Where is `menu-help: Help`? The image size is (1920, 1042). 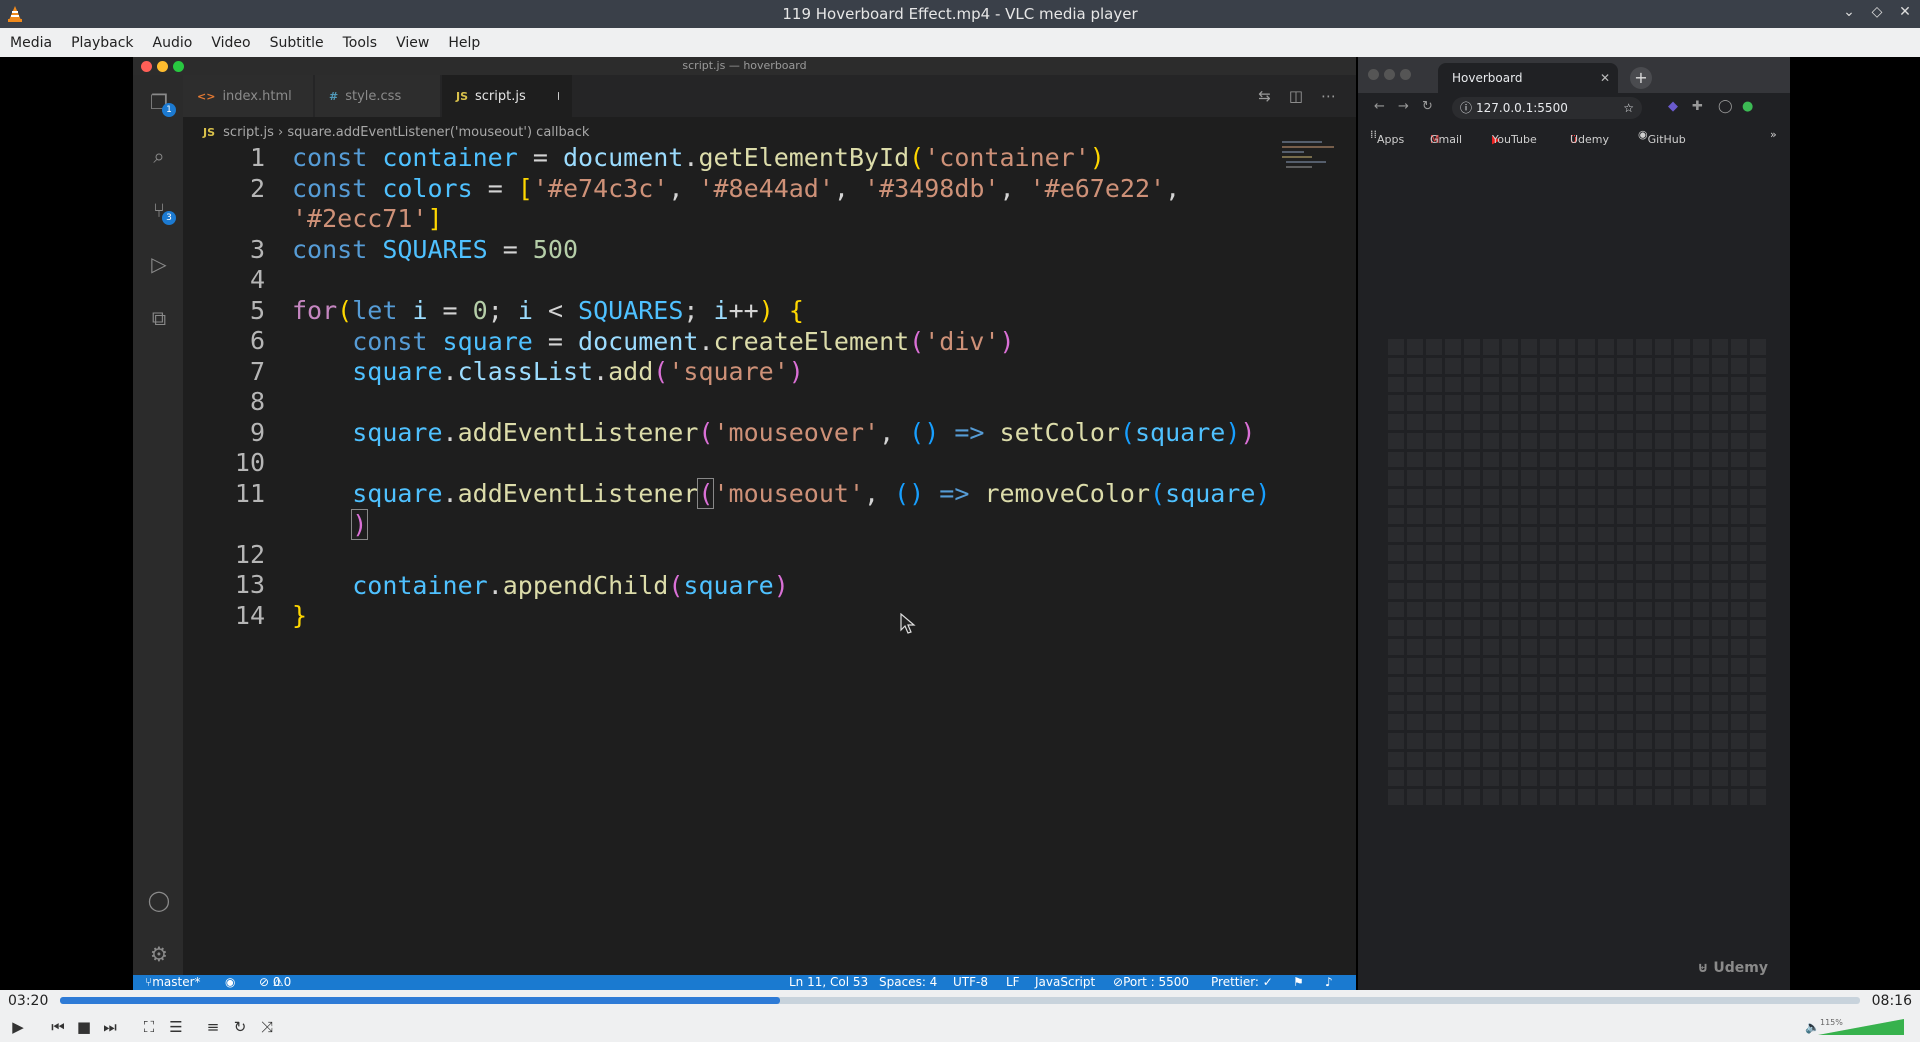
menu-help: Help is located at coordinates (467, 43).